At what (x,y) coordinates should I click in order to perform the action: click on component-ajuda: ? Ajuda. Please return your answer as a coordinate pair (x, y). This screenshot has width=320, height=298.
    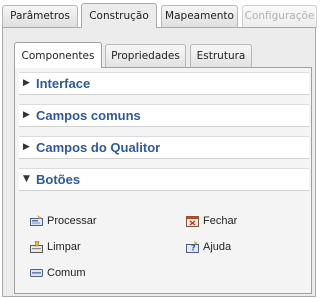
    Looking at the image, I should click on (208, 247).